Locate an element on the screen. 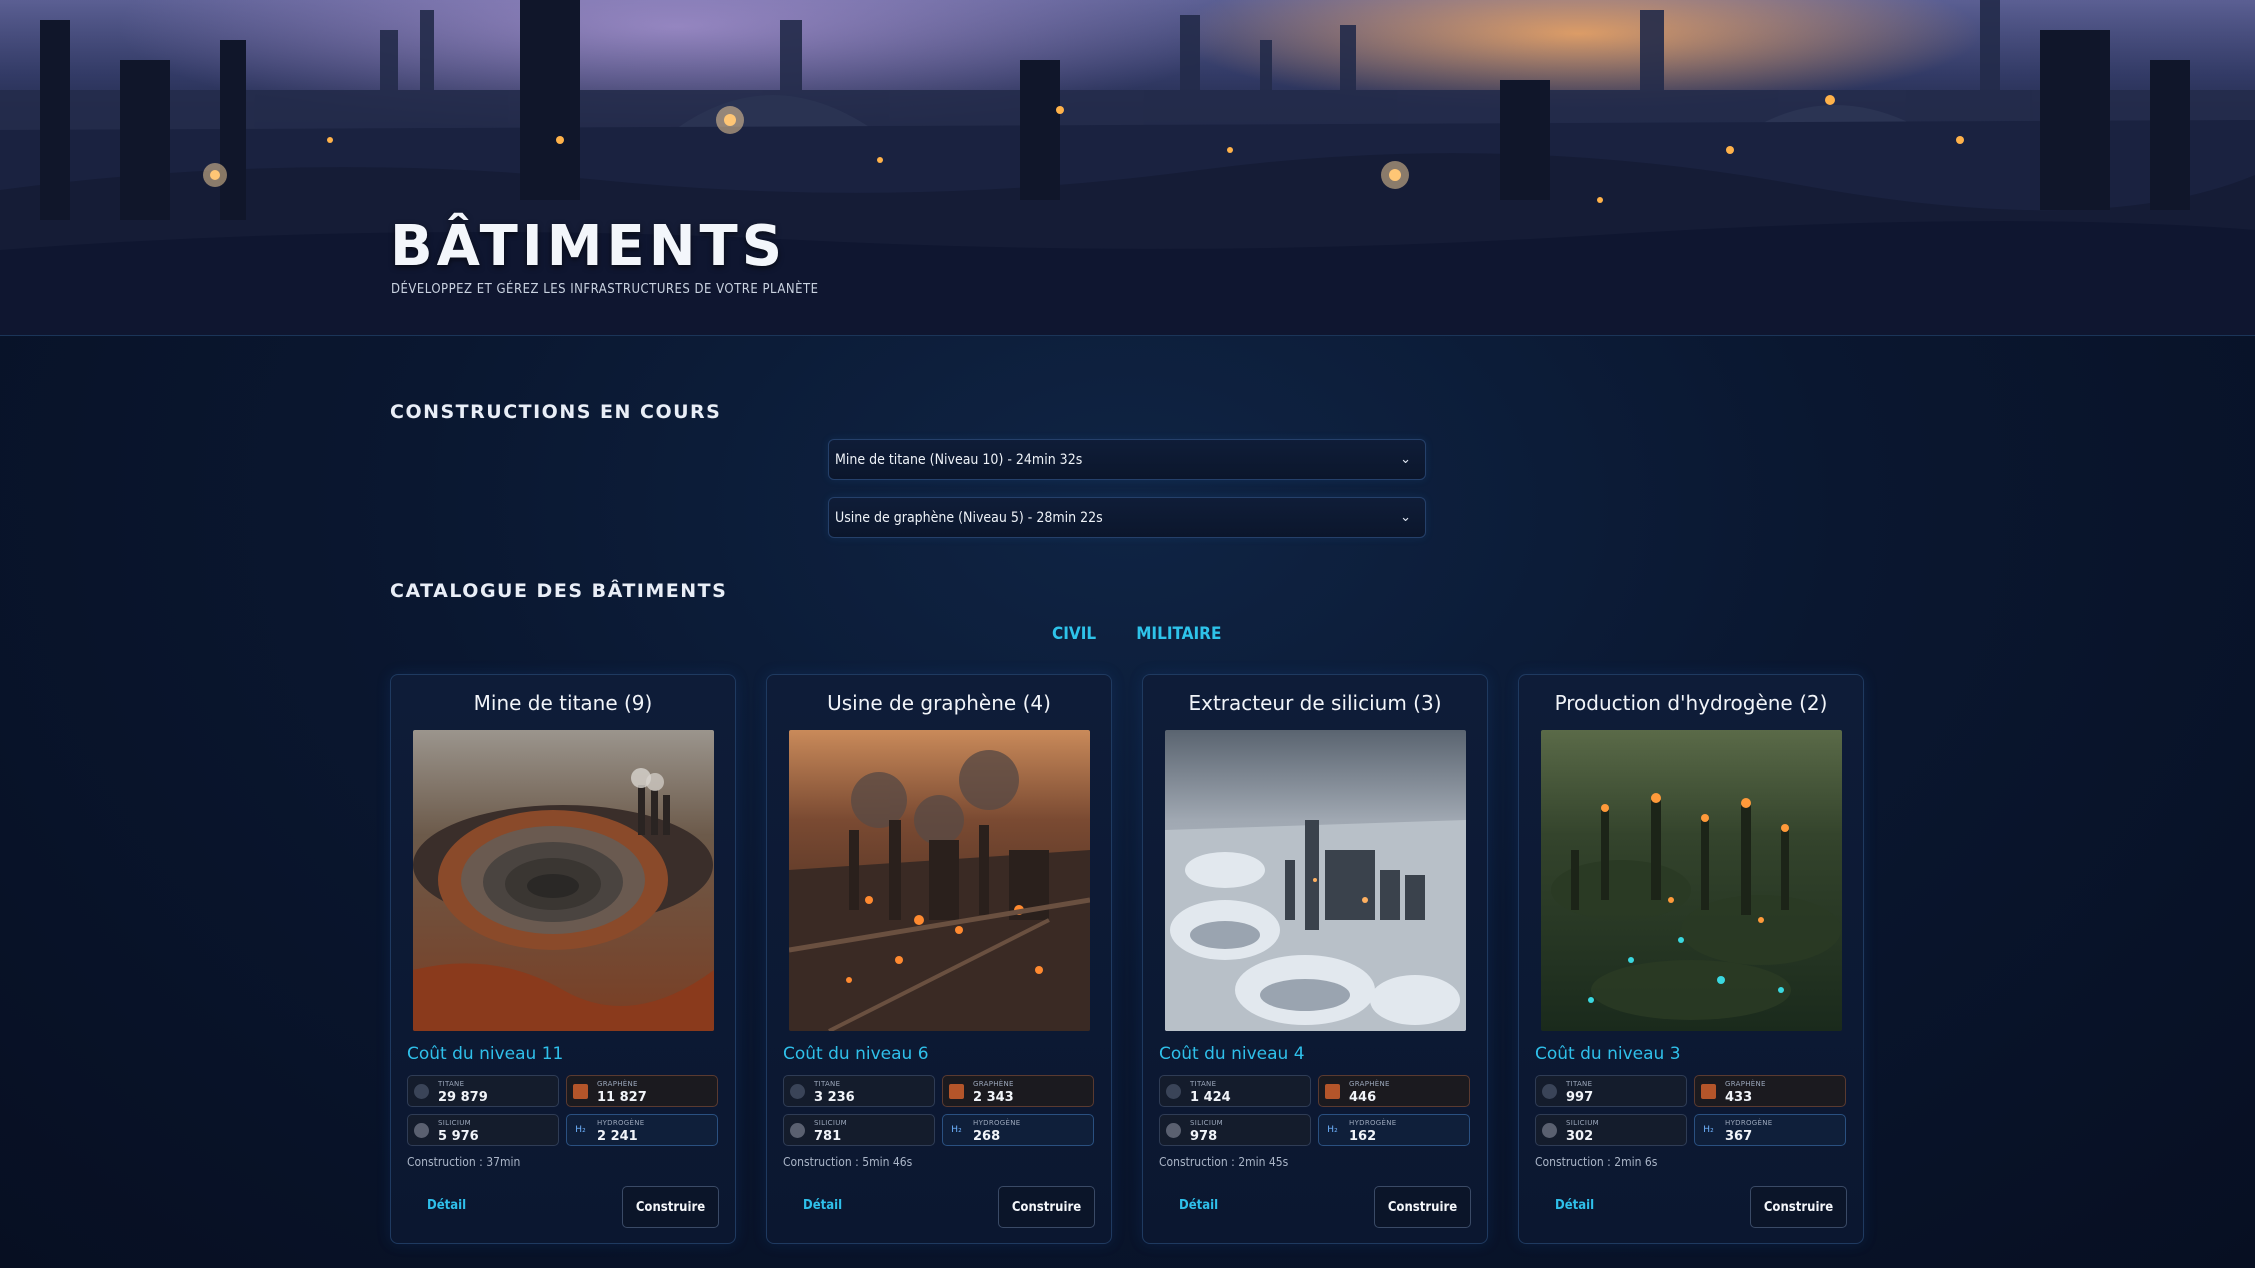 The width and height of the screenshot is (2255, 1268). construction-time: Construction : 37min is located at coordinates (464, 1162).